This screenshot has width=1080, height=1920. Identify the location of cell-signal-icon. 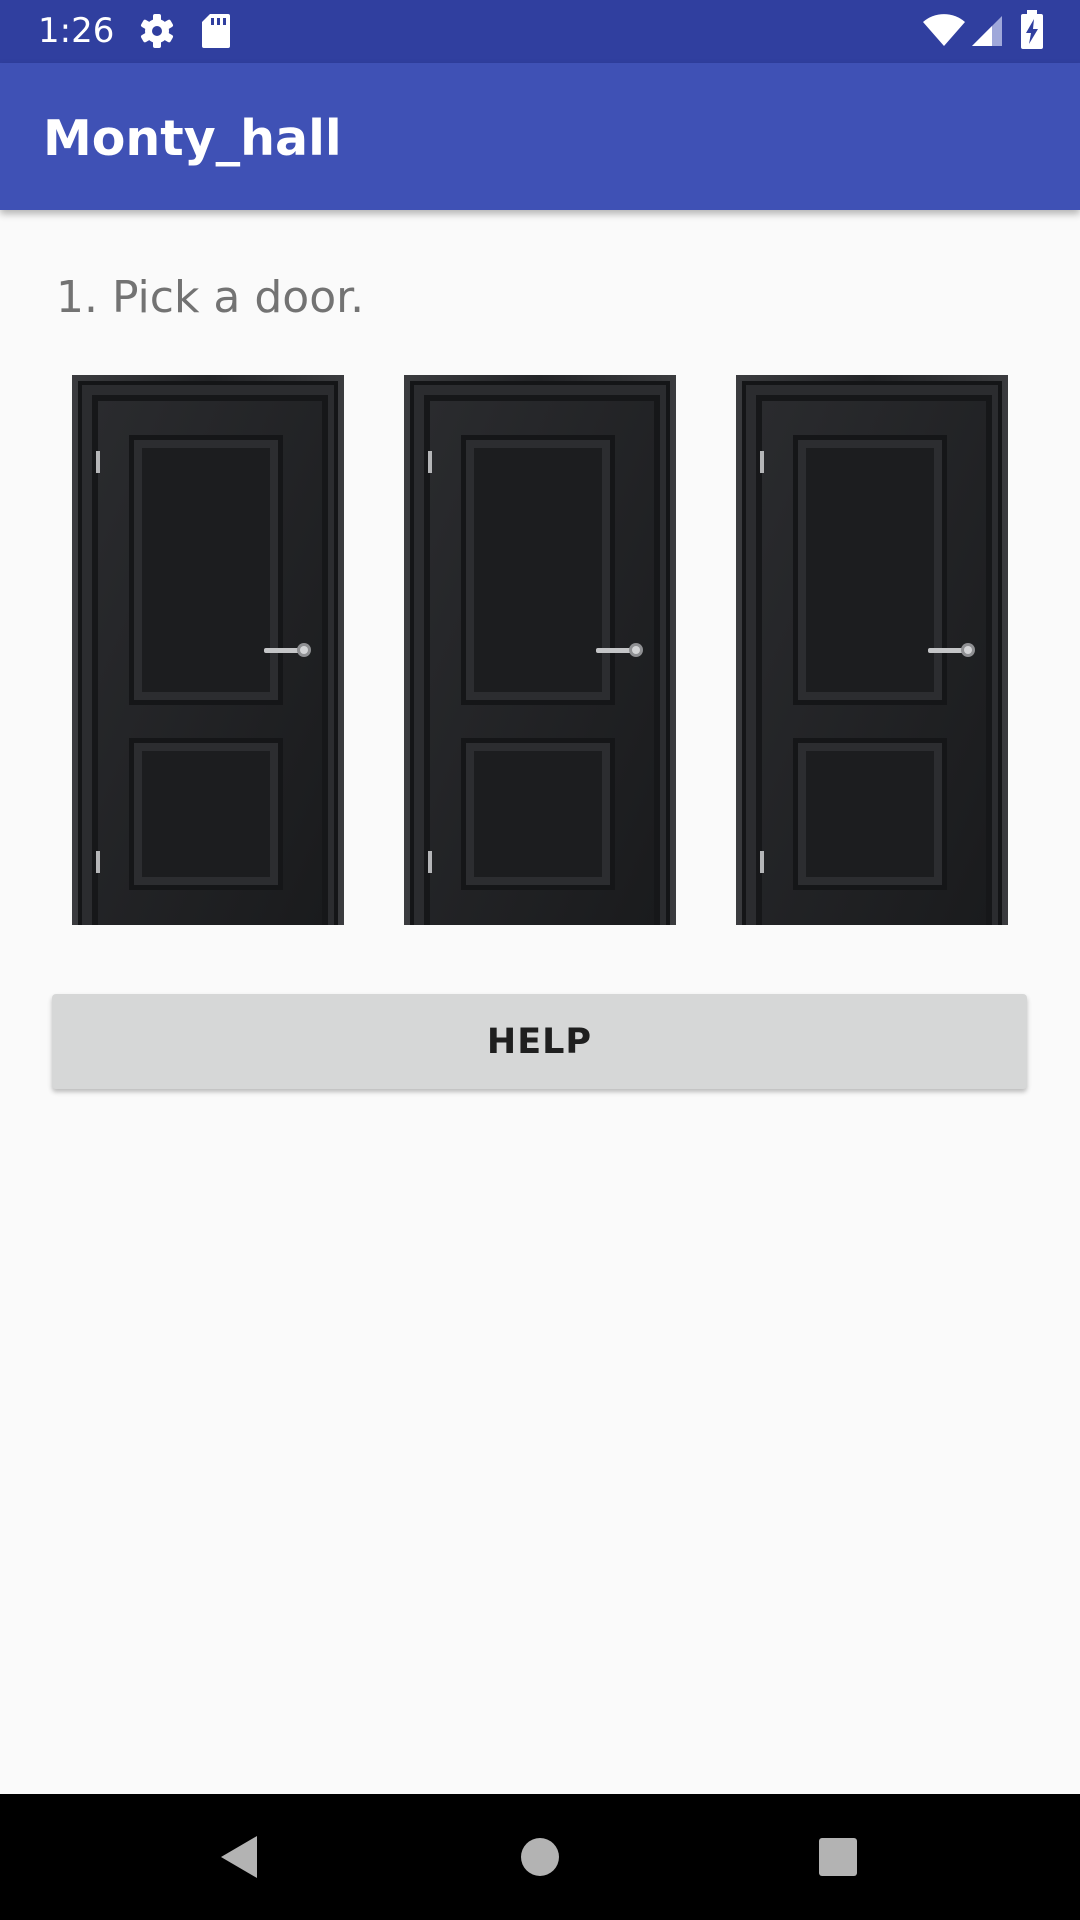
(987, 33).